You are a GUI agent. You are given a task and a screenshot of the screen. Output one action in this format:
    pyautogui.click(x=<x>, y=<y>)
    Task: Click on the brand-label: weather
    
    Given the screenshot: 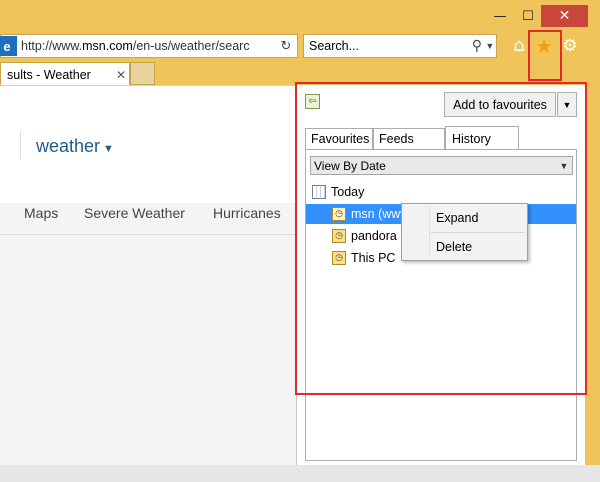 What is the action you would take?
    pyautogui.click(x=68, y=146)
    